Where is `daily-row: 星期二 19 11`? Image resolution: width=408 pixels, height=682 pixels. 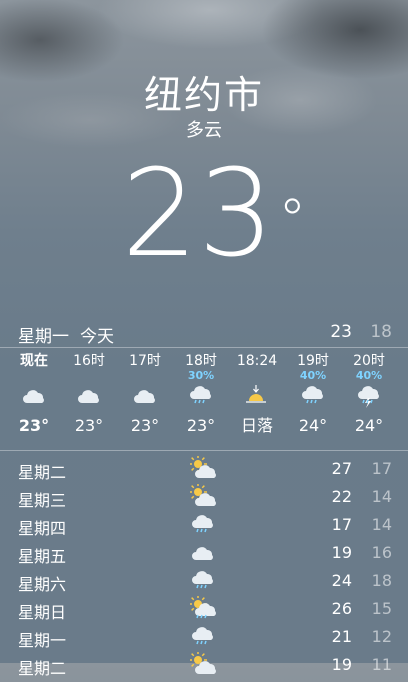 daily-row: 星期二 19 11 is located at coordinates (205, 666).